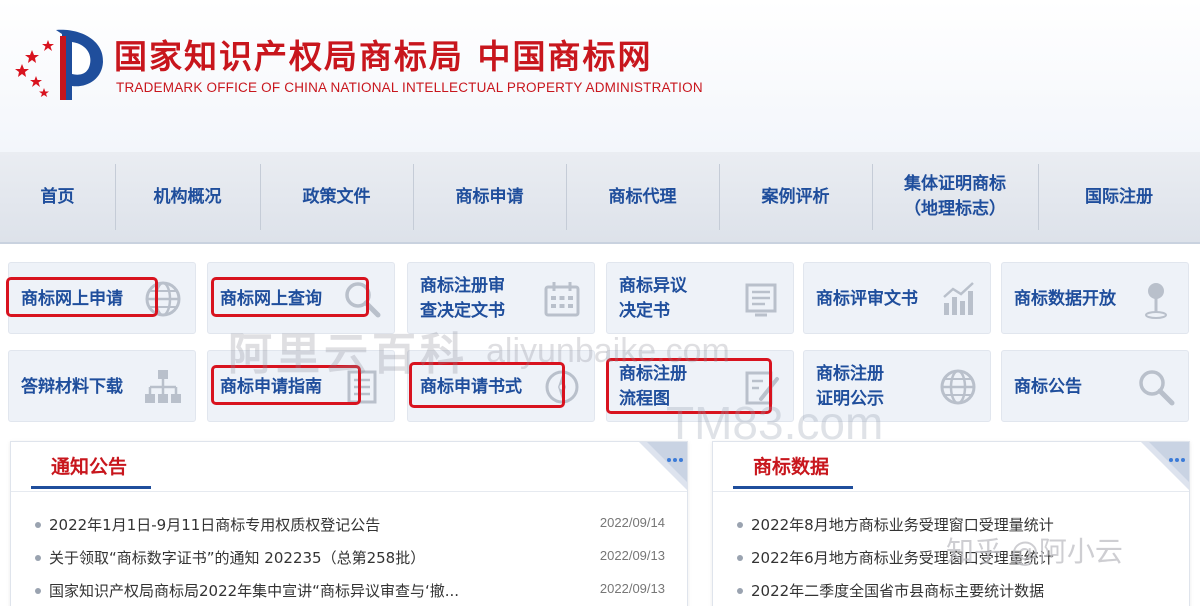 Image resolution: width=1200 pixels, height=606 pixels. I want to click on list-item: 2022年6月地方商标业务受理窗口受理量统计, so click(951, 563).